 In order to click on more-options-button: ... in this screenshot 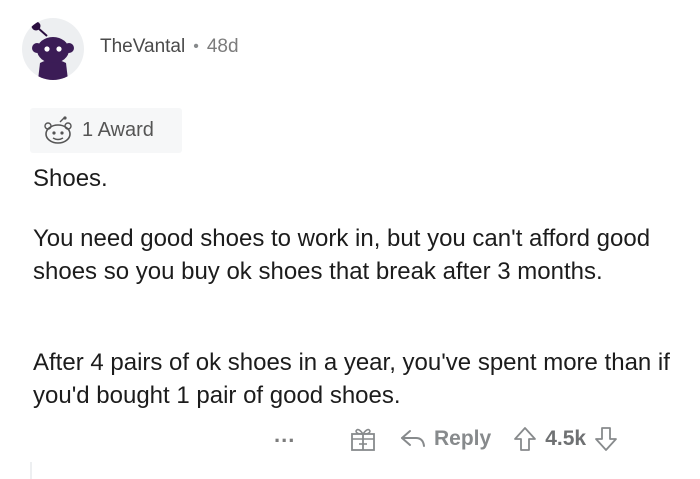, I will do `click(294, 435)`.